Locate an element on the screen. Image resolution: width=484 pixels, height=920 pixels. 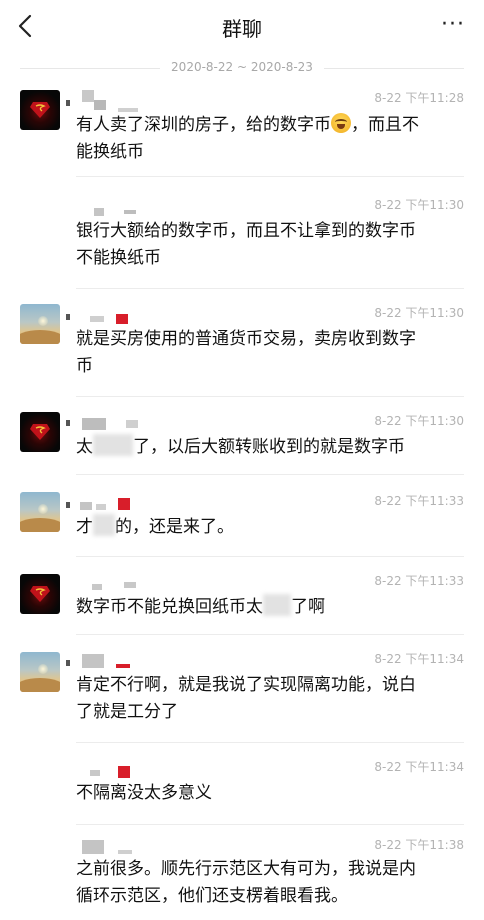
message-text-part: 太 is located at coordinates (84, 447).